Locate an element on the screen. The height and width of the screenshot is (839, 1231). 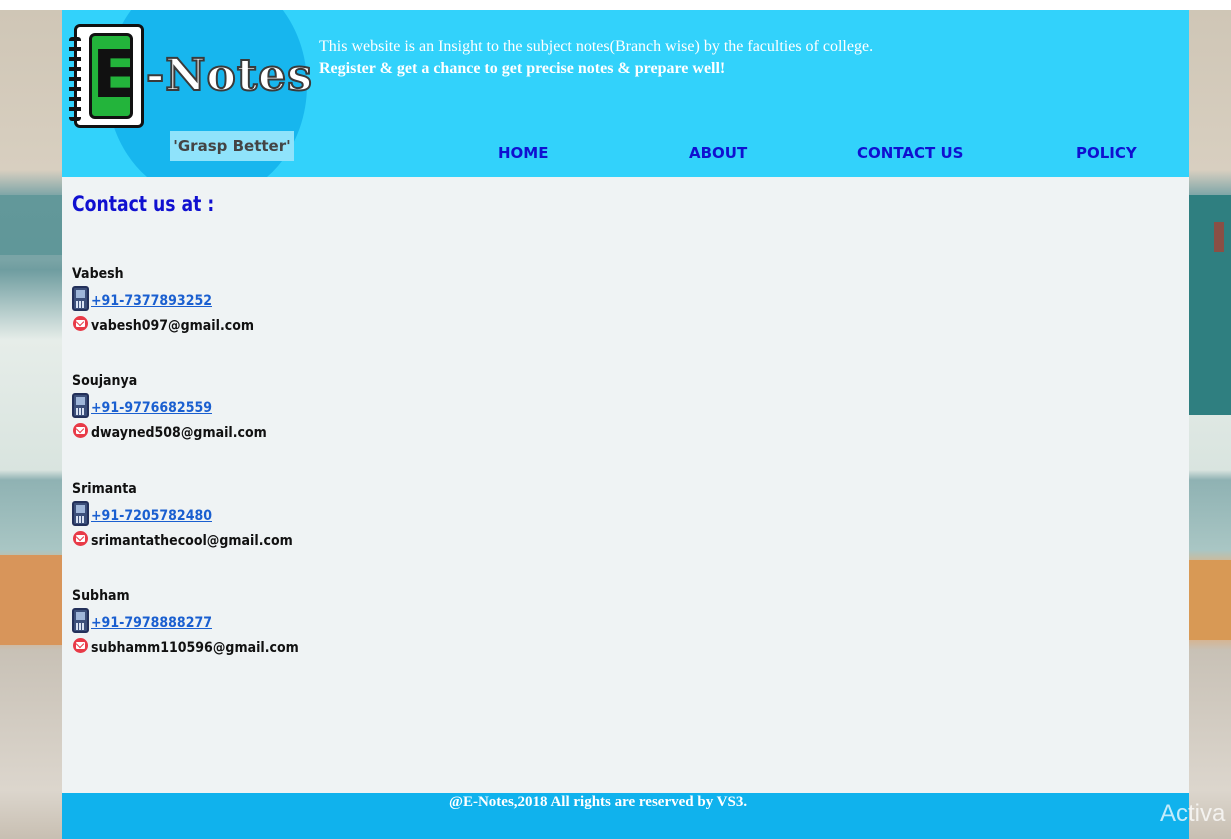
contact-email: vabesh097@gmail.com is located at coordinates (172, 326).